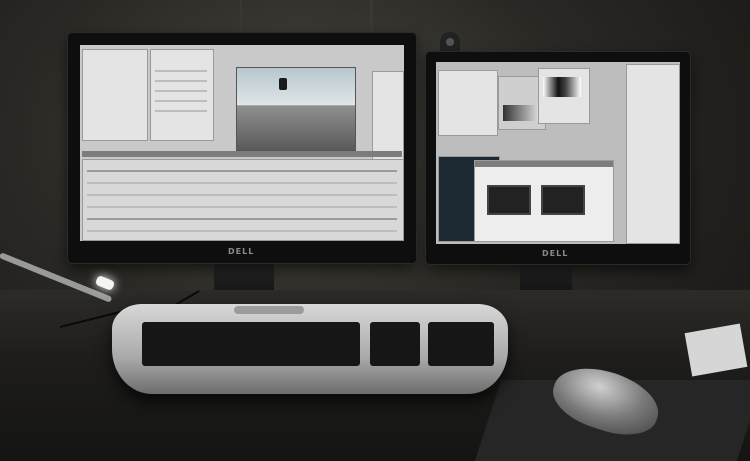 This screenshot has width=750, height=461. I want to click on histogram-graph, so click(562, 87).